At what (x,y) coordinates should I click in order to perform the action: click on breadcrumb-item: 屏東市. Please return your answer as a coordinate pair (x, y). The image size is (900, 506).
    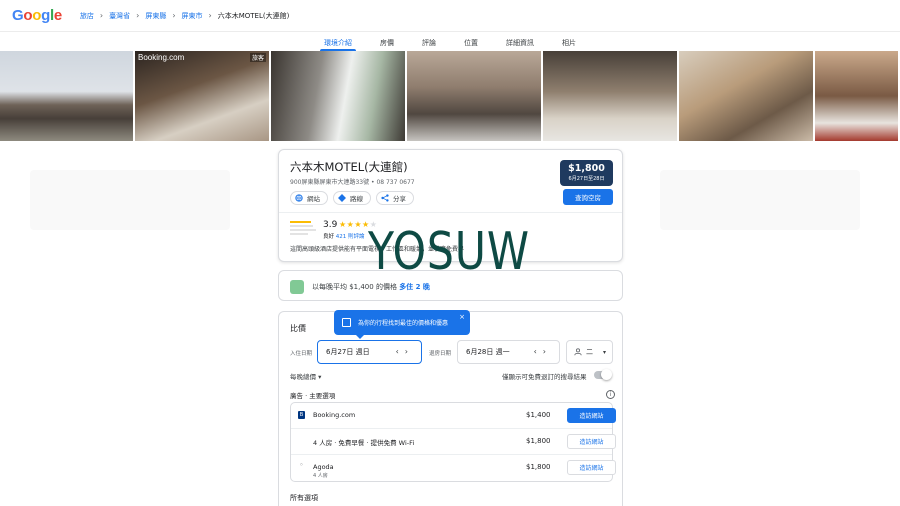
    Looking at the image, I should click on (192, 16).